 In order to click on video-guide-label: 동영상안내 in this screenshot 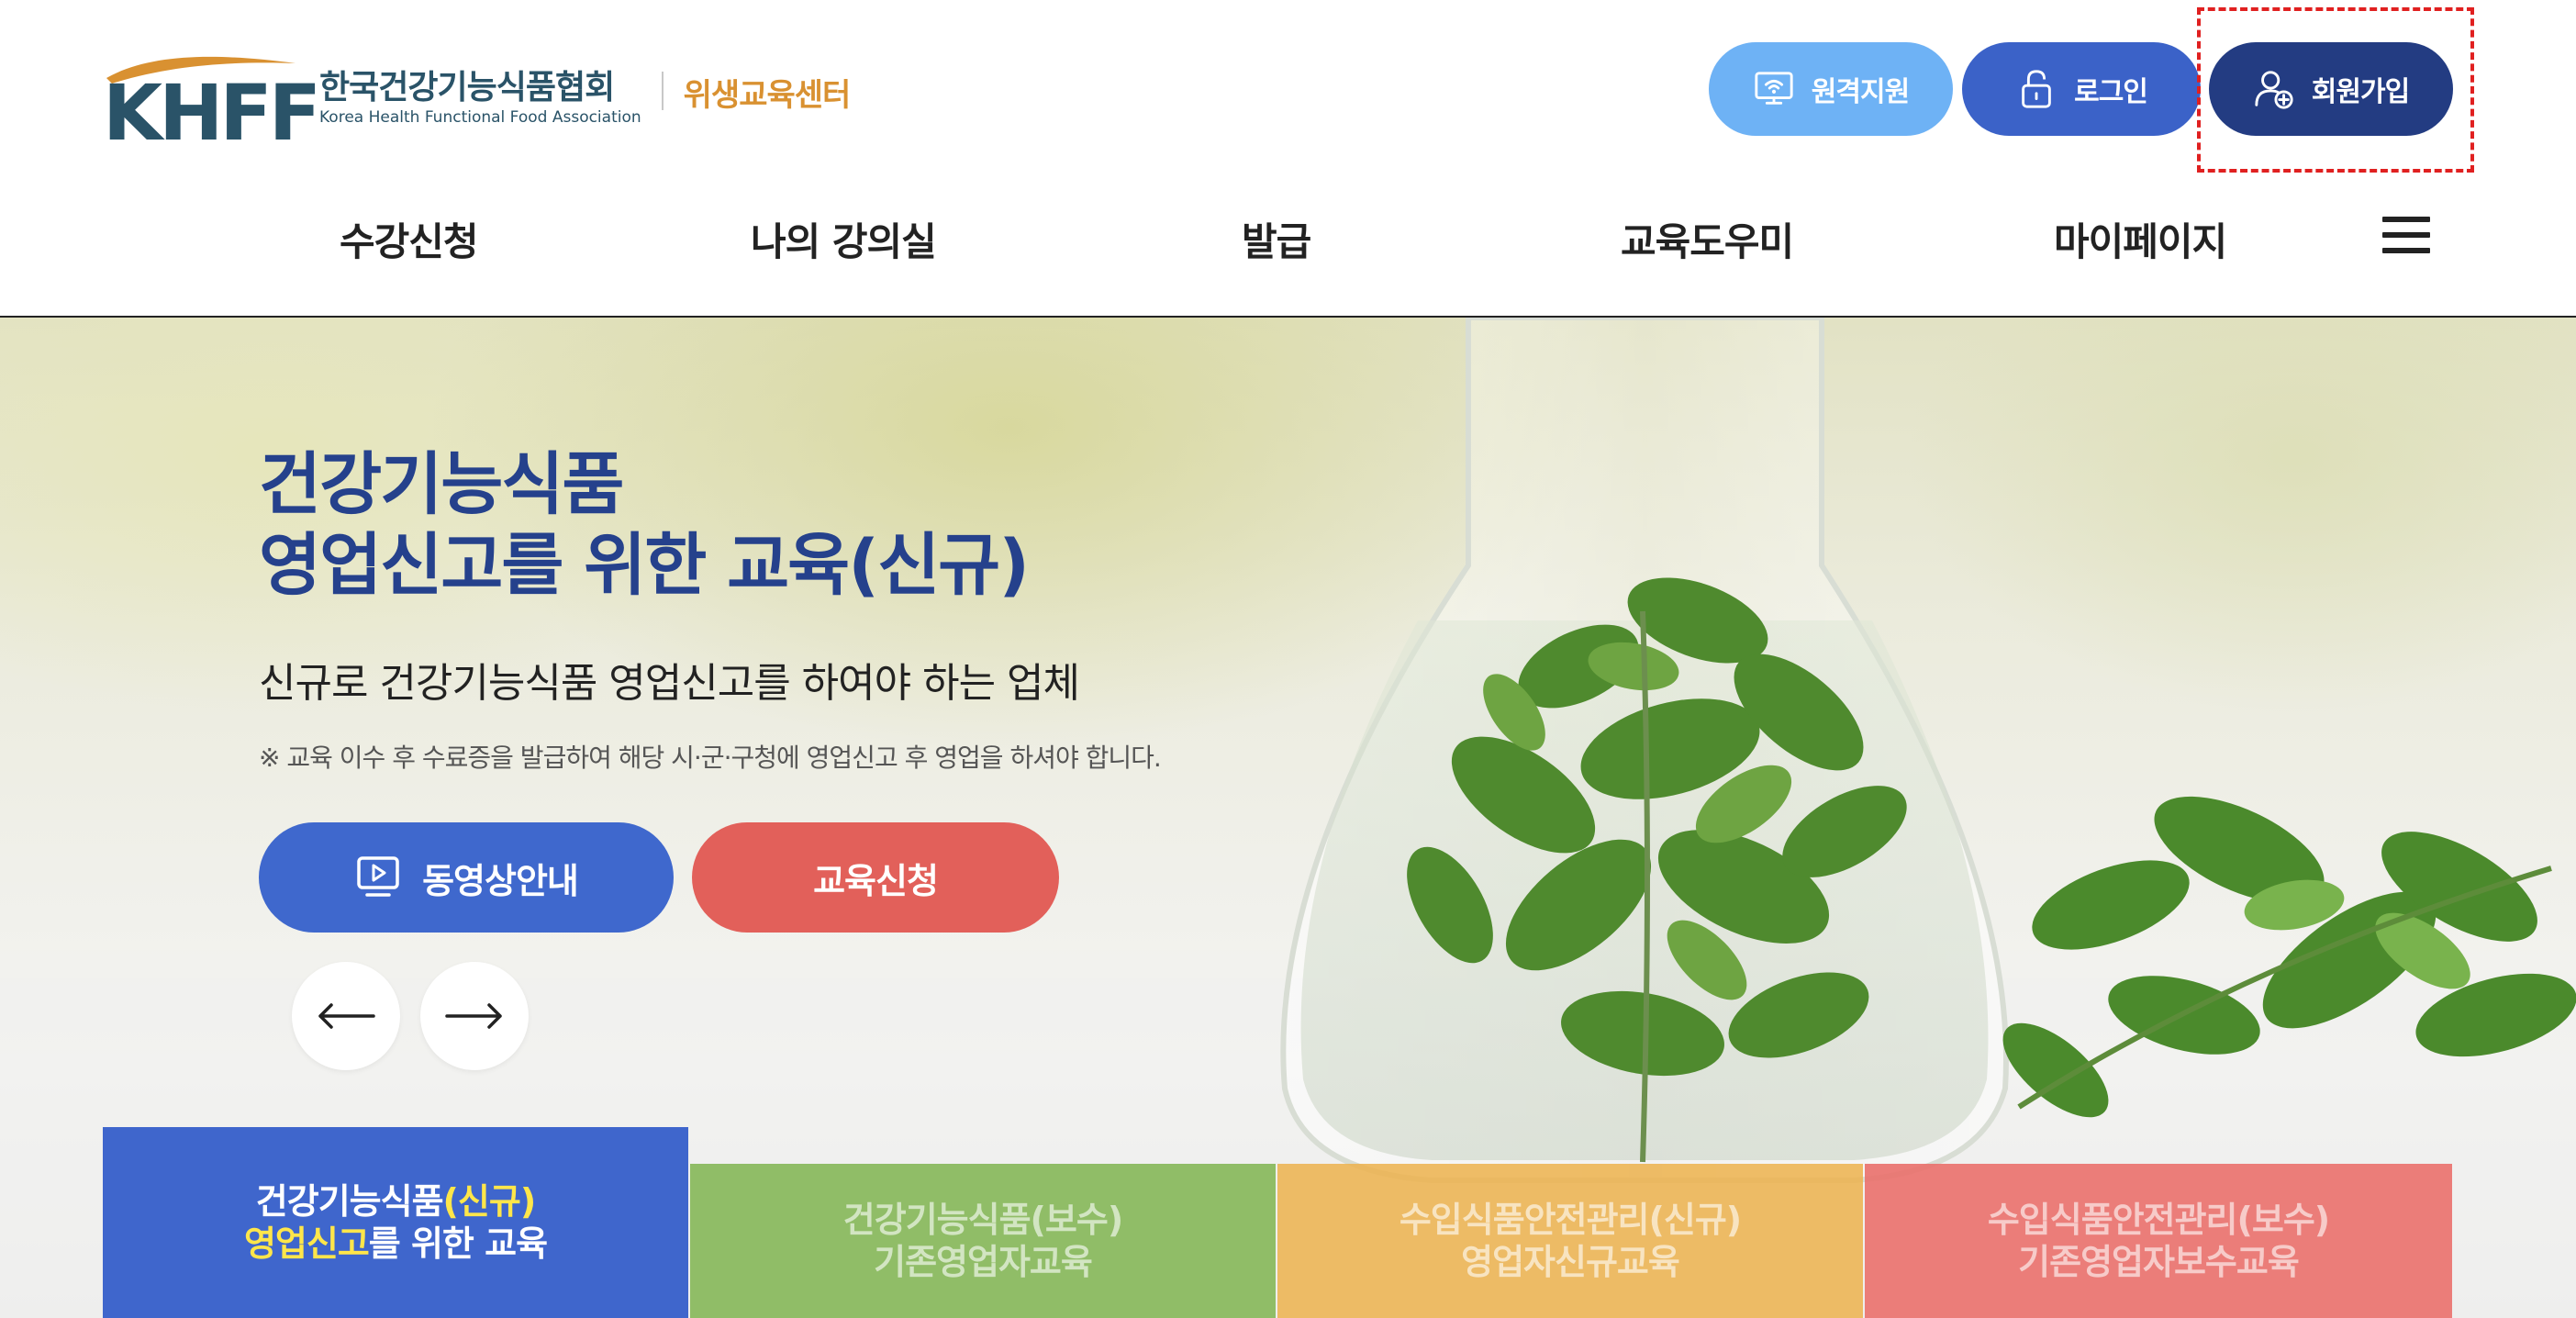, I will do `click(500, 880)`.